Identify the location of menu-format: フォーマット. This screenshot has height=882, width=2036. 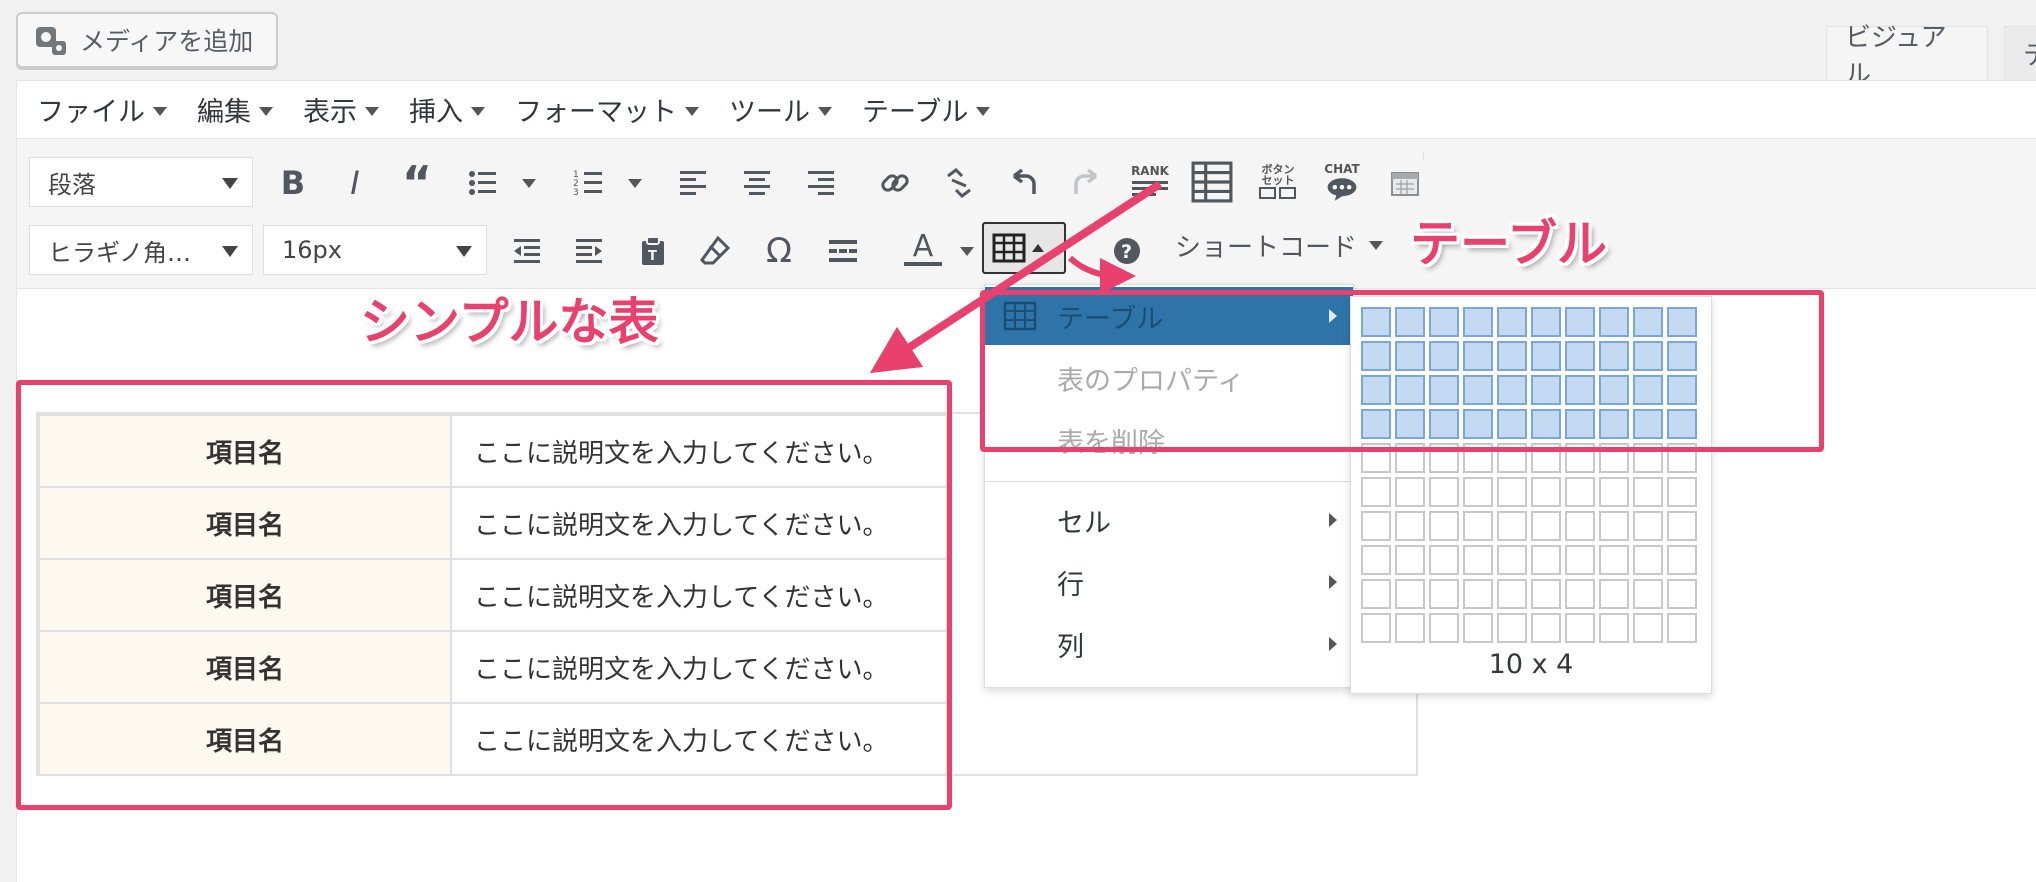
(607, 109).